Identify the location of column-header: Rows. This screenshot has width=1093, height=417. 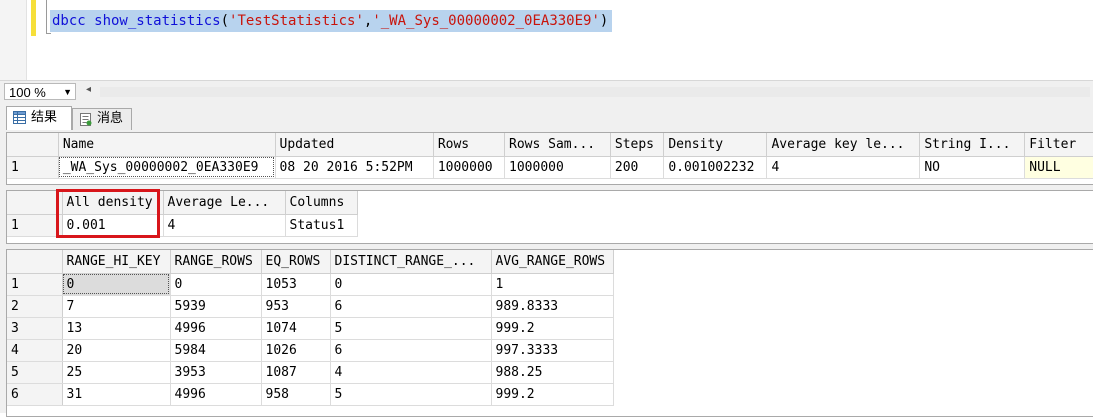
(469, 145).